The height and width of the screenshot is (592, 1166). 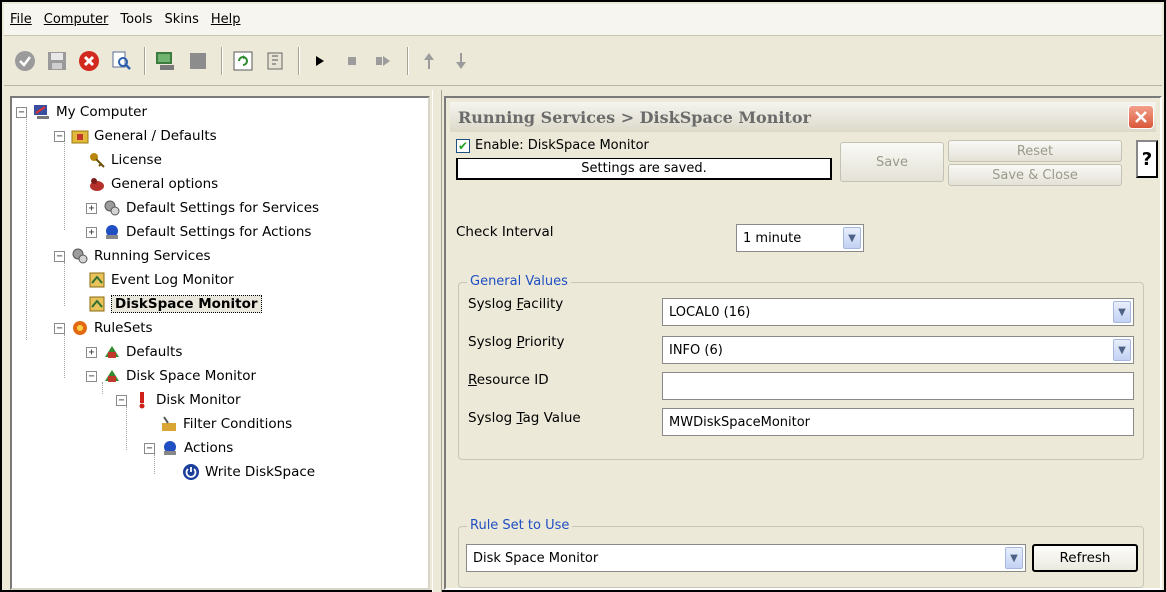 What do you see at coordinates (188, 448) in the screenshot?
I see `tree-item-actions: − Actions` at bounding box center [188, 448].